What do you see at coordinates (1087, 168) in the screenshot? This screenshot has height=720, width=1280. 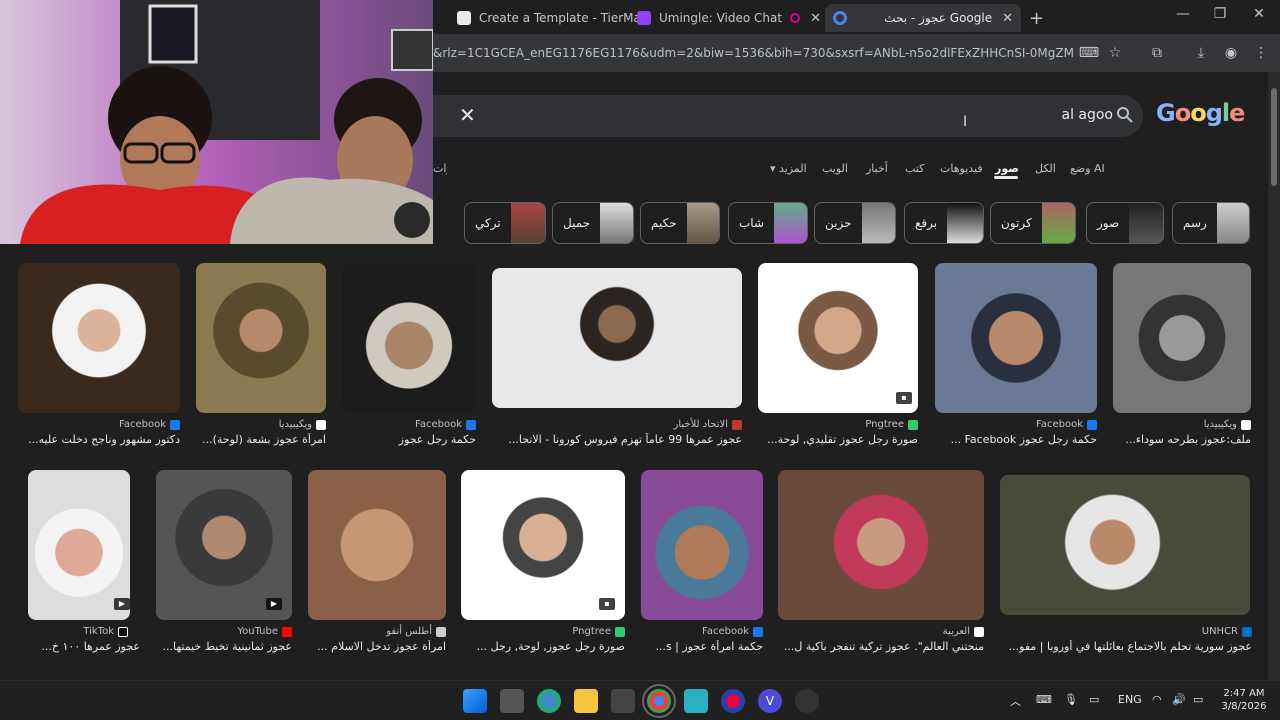 I see `filter-ai-mode: وضع AI` at bounding box center [1087, 168].